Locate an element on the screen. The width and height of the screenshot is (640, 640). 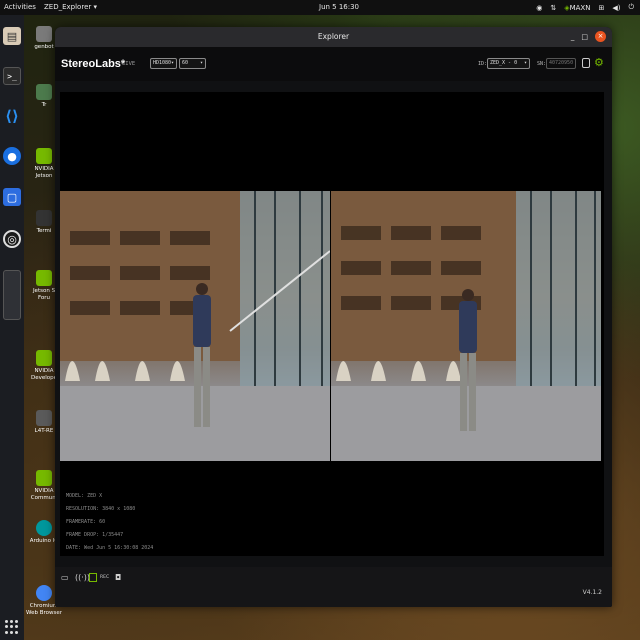
power-mode-icon: ◈MAXN is located at coordinates (577, 8).